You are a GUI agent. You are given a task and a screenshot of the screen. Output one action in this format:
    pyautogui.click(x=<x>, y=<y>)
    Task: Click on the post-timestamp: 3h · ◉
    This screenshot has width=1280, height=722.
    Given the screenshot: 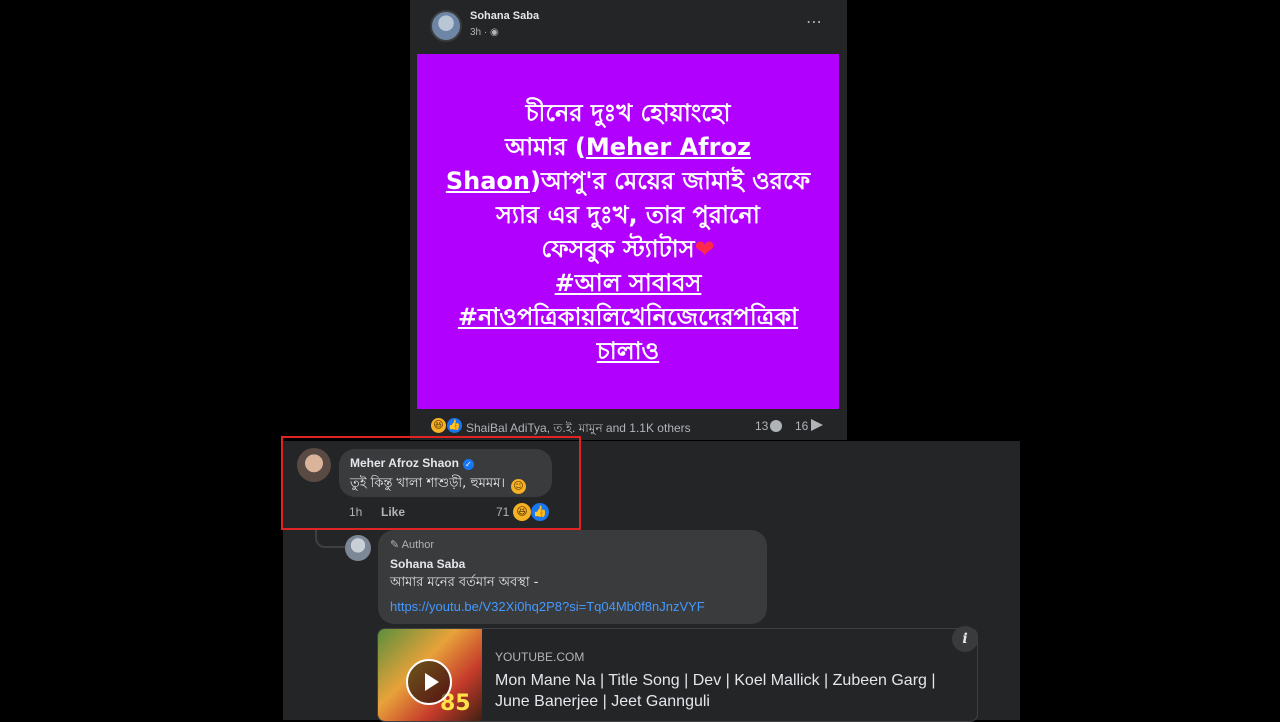 What is the action you would take?
    pyautogui.click(x=484, y=32)
    